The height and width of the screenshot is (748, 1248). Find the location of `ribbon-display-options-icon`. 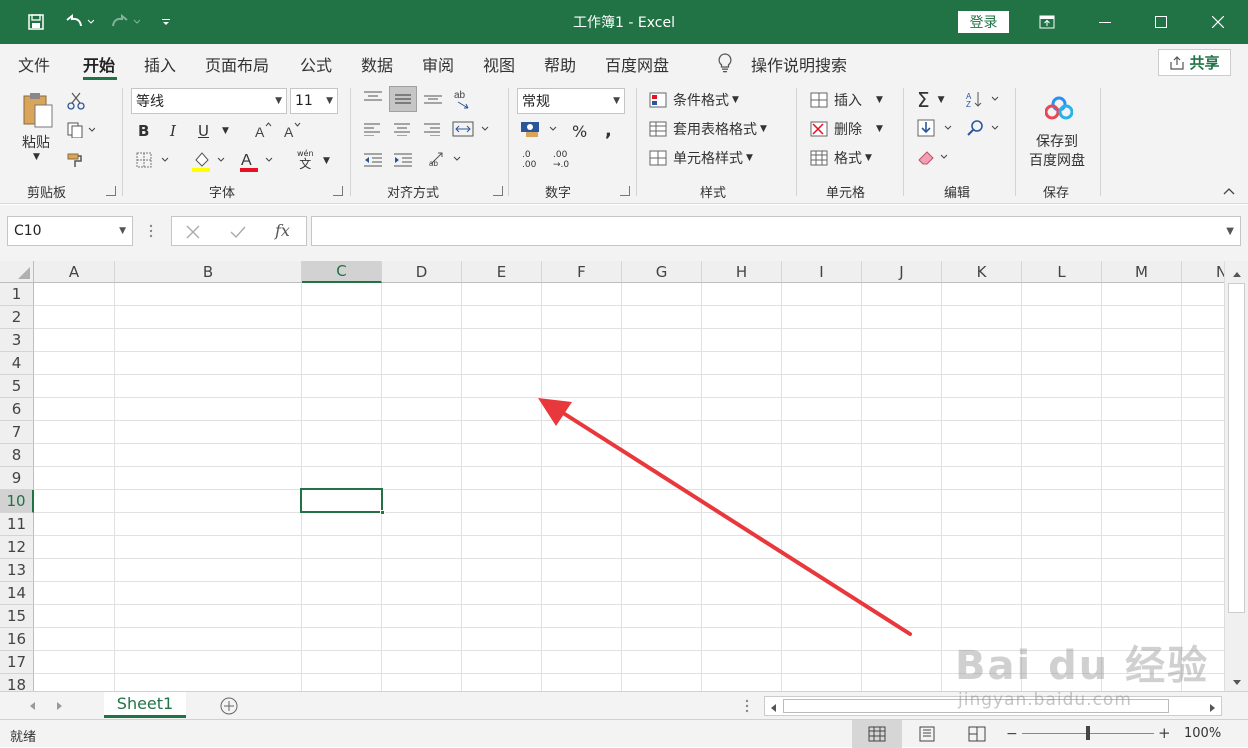

ribbon-display-options-icon is located at coordinates (1047, 22).